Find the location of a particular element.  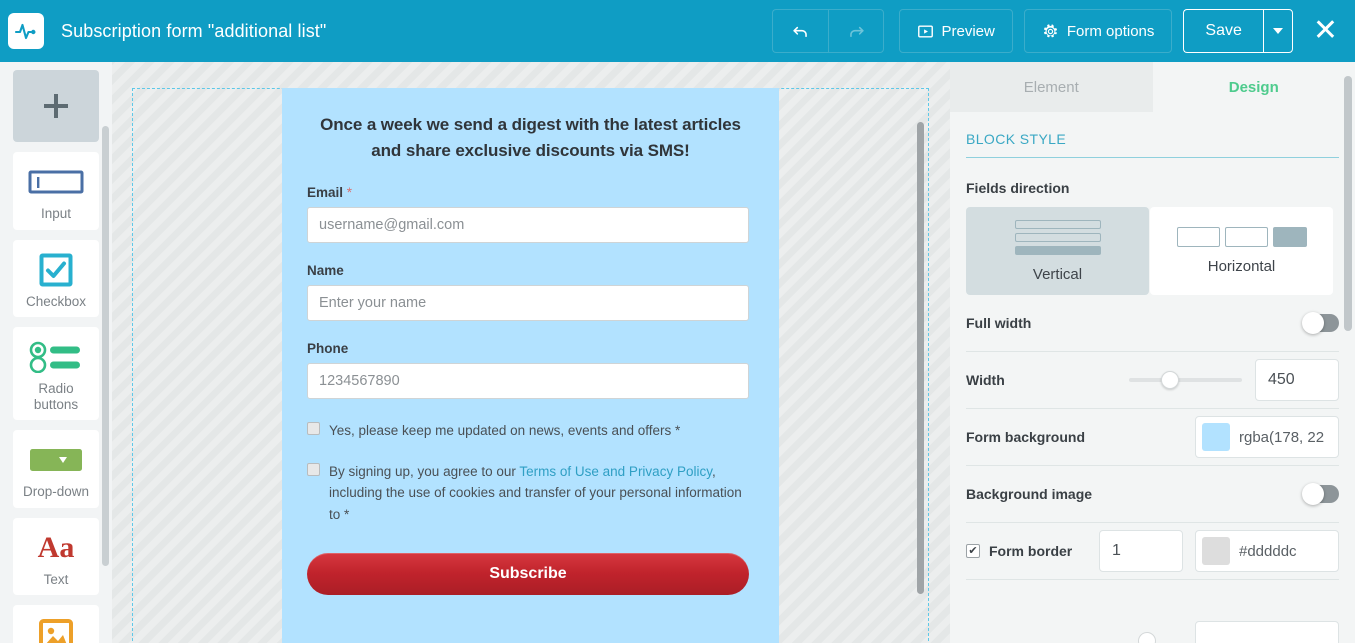

undo-arrow-icon is located at coordinates (800, 31).